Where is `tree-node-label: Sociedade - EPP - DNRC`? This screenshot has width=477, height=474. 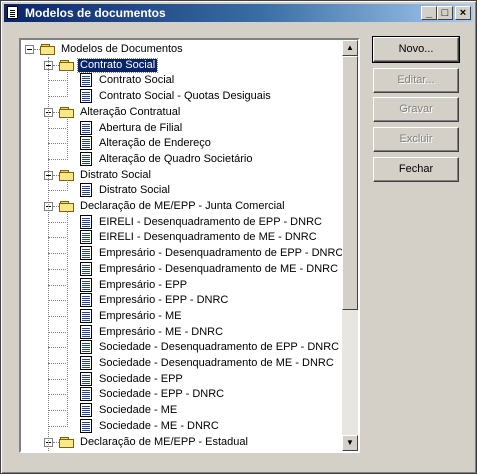 tree-node-label: Sociedade - EPP - DNRC is located at coordinates (162, 394).